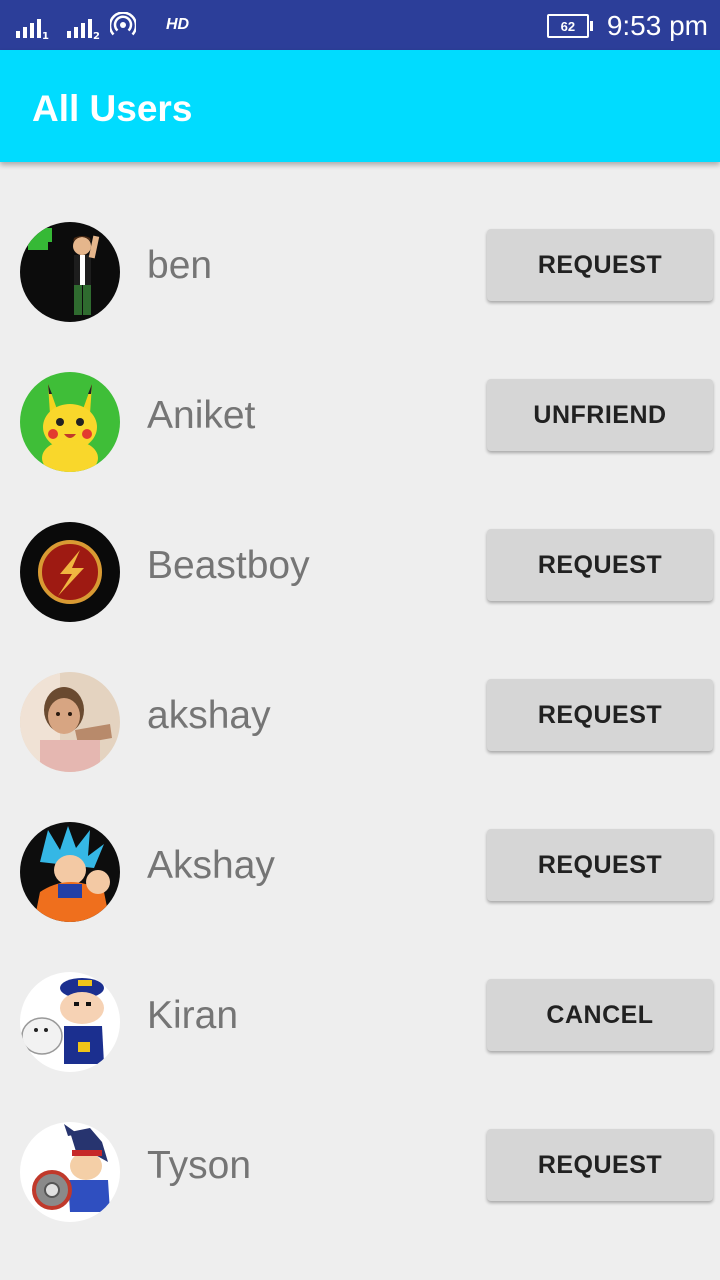  What do you see at coordinates (70, 1022) in the screenshot?
I see `shinchan-avatar-icon` at bounding box center [70, 1022].